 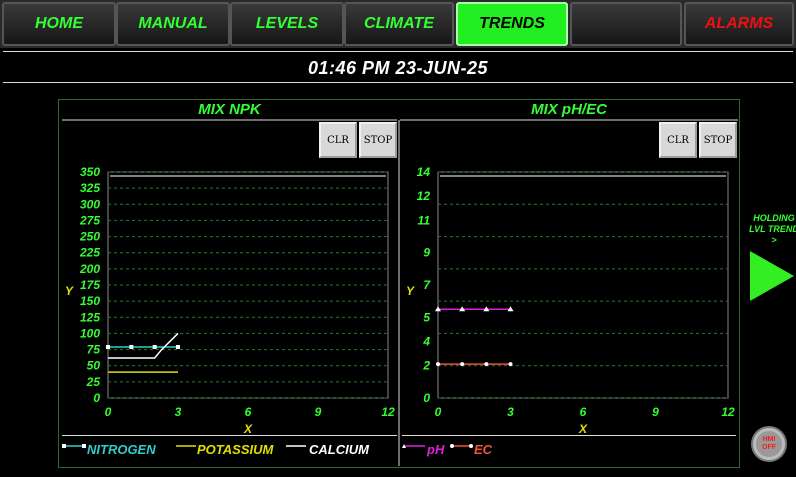 What do you see at coordinates (143, 345) in the screenshot?
I see `series-line-calcium` at bounding box center [143, 345].